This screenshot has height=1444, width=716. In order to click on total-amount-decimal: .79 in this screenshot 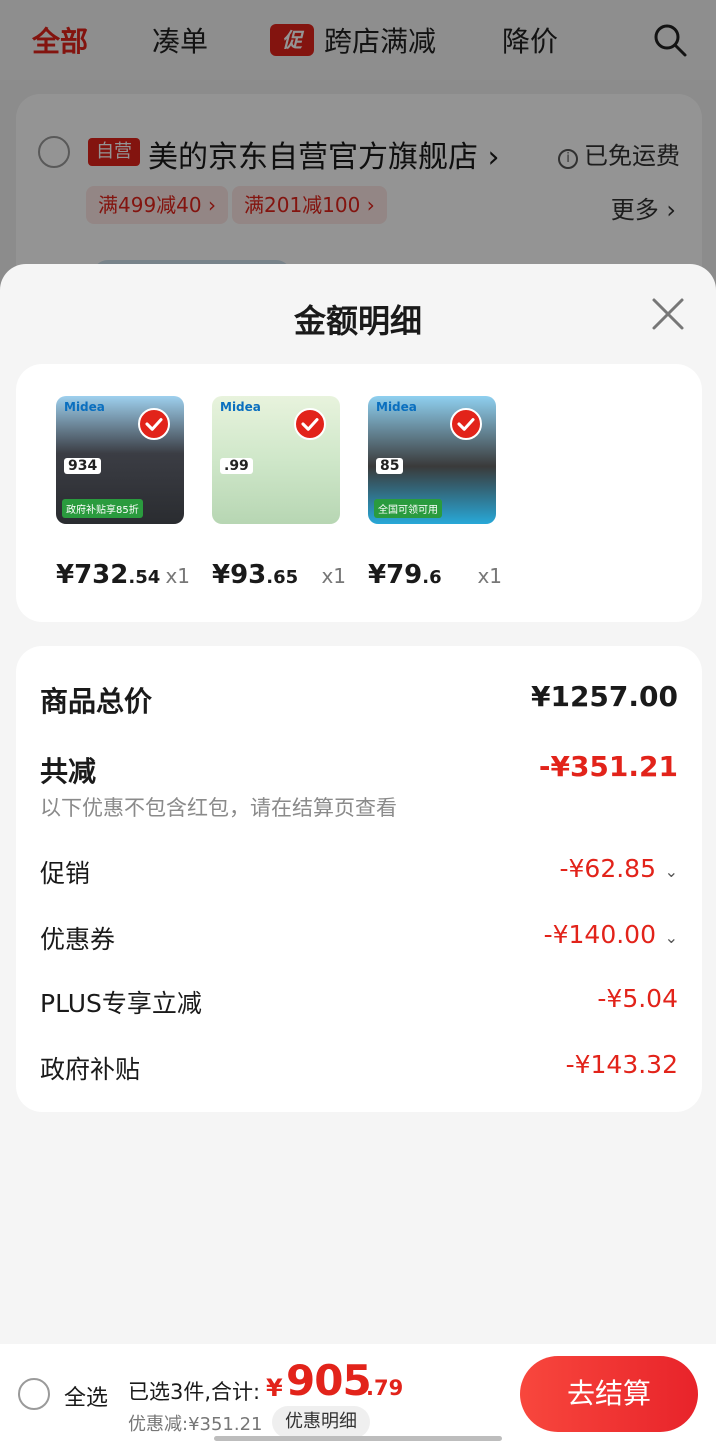, I will do `click(385, 1388)`.